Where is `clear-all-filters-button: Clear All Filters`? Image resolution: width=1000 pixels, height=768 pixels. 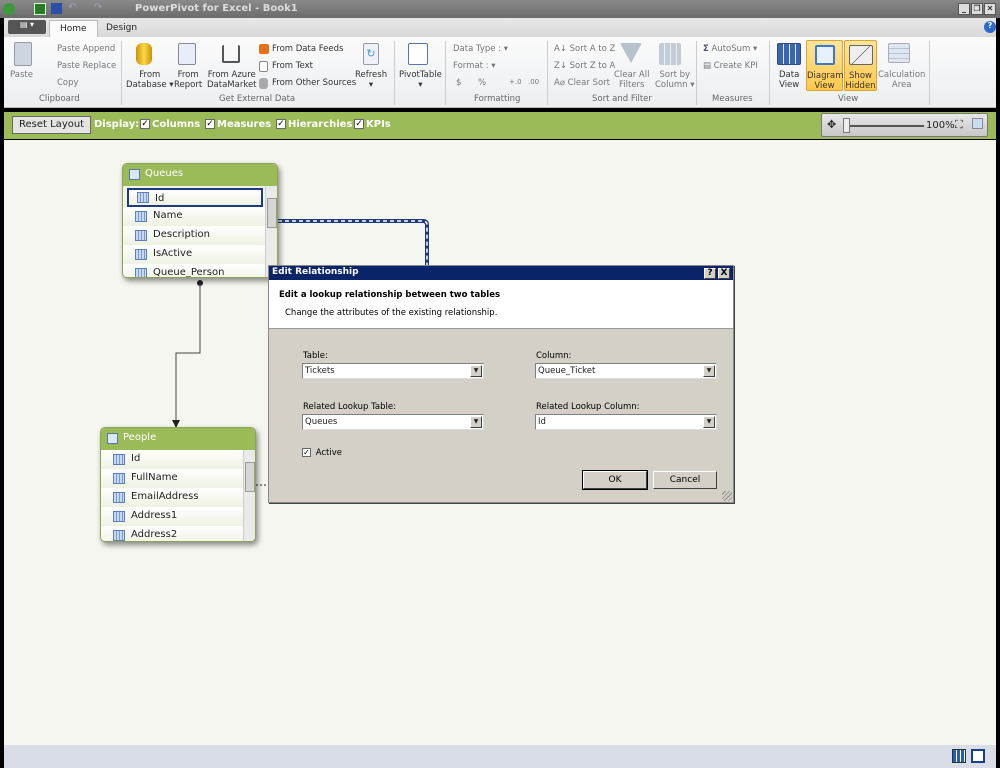
clear-all-filters-button: Clear All Filters is located at coordinates (631, 80).